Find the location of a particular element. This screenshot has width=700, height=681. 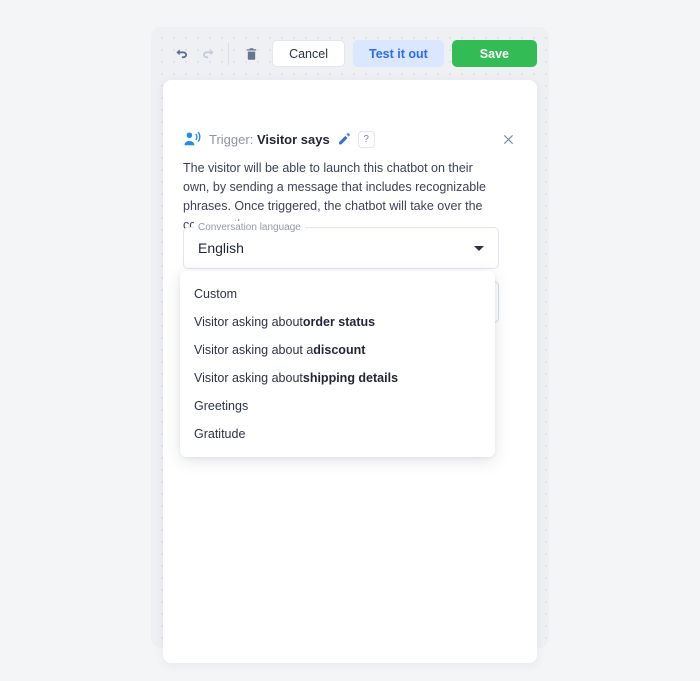

dropdown-item-text: Visitor asking about a is located at coordinates (254, 350).